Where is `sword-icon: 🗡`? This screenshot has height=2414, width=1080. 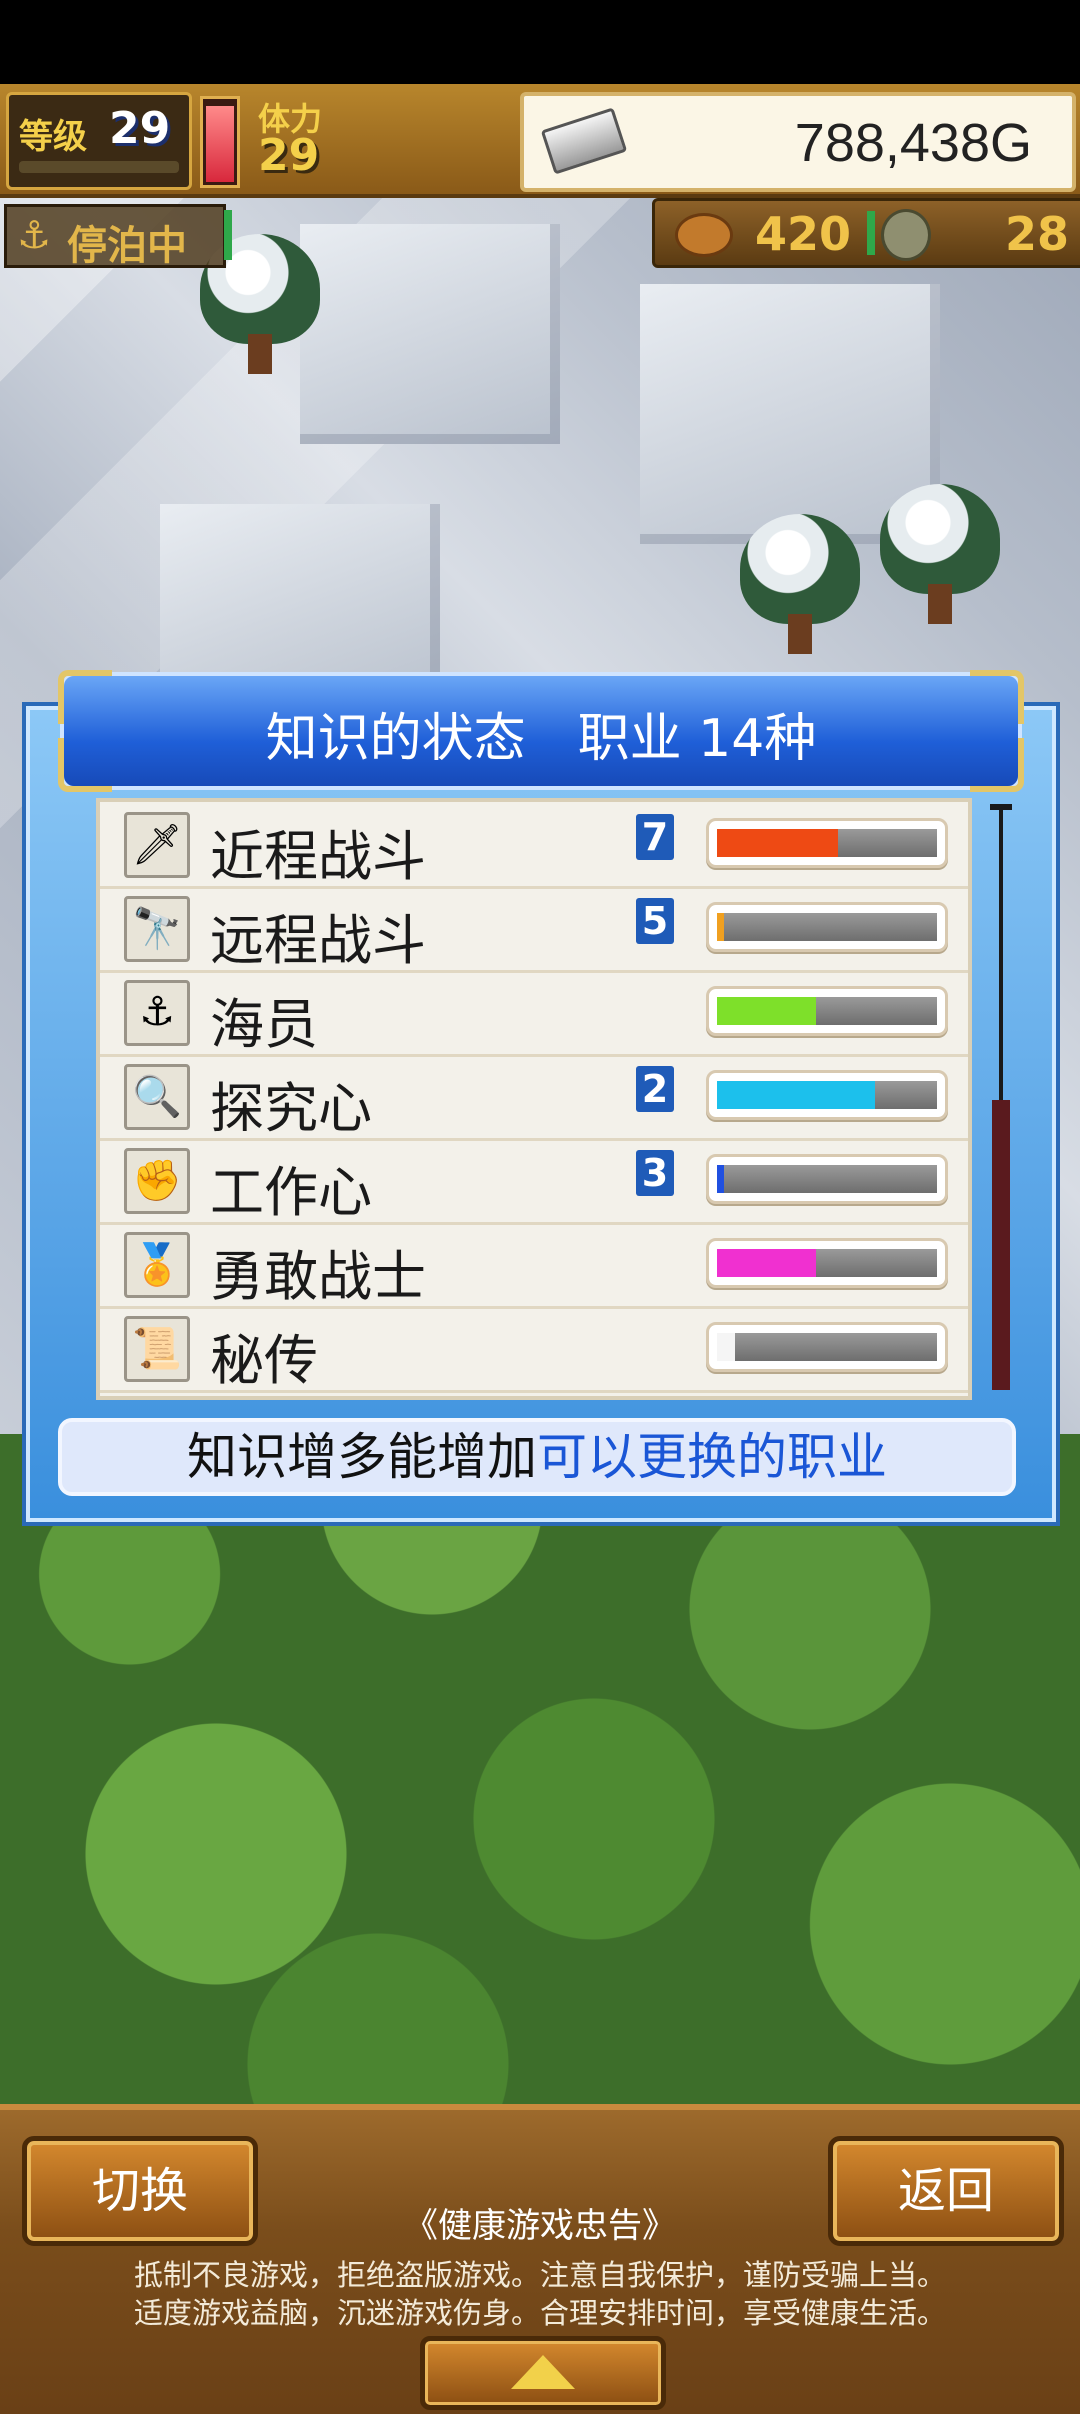 sword-icon: 🗡 is located at coordinates (157, 845).